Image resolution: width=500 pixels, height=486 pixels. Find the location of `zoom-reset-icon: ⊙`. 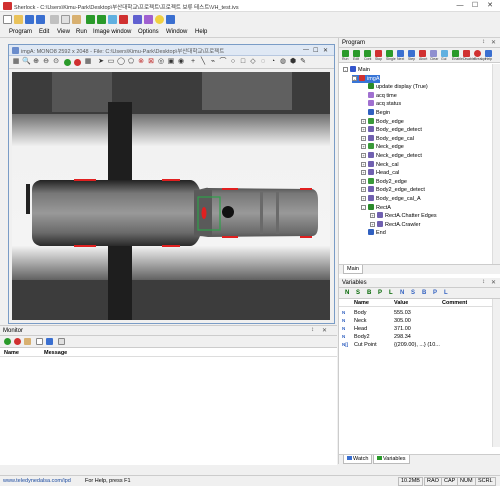

zoom-reset-icon: ⊙ is located at coordinates (56, 62).